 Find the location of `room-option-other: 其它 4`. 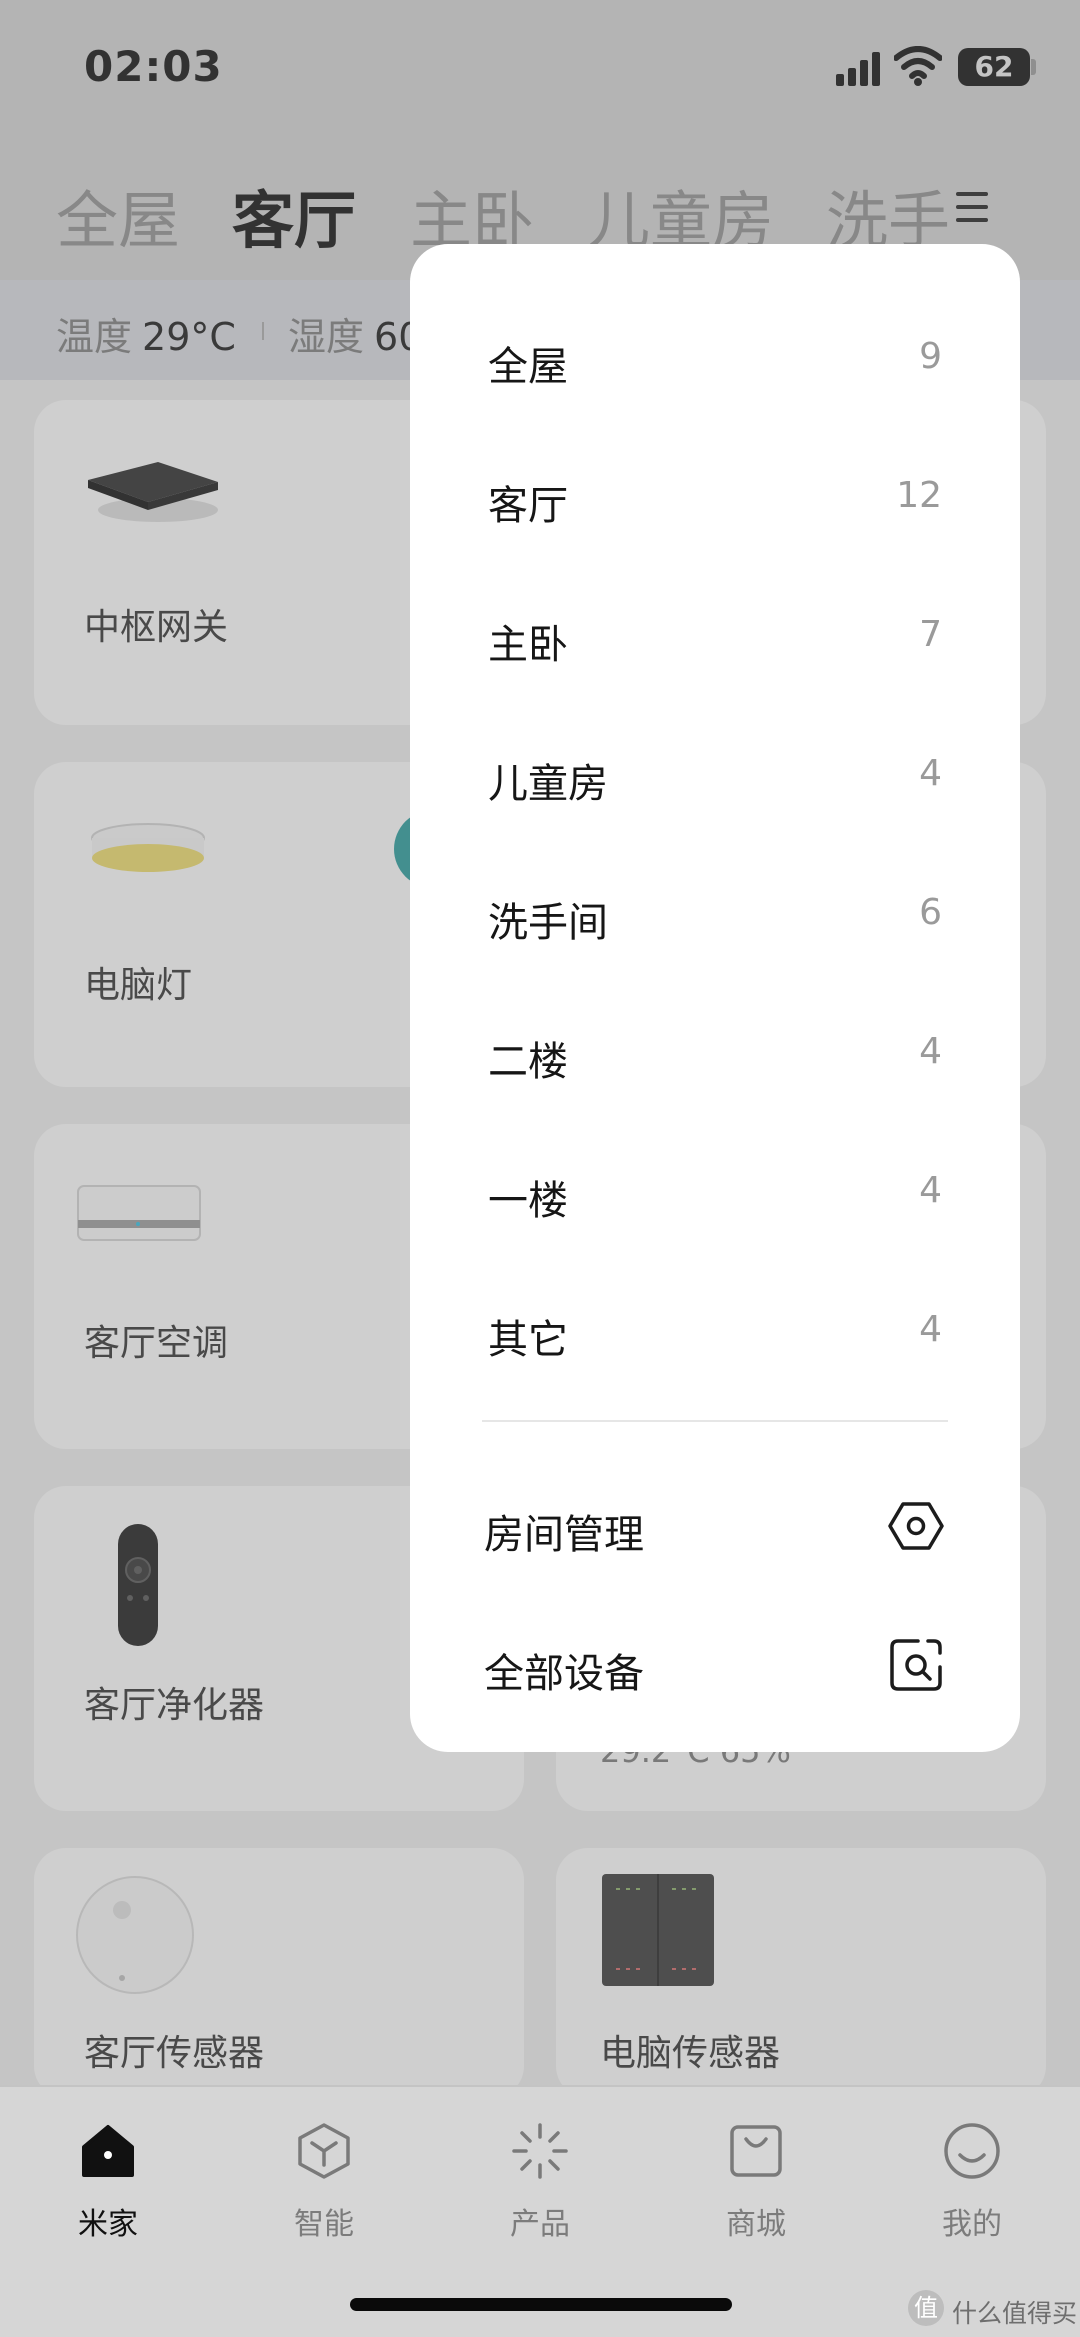

room-option-other: 其它 4 is located at coordinates (715, 1332).